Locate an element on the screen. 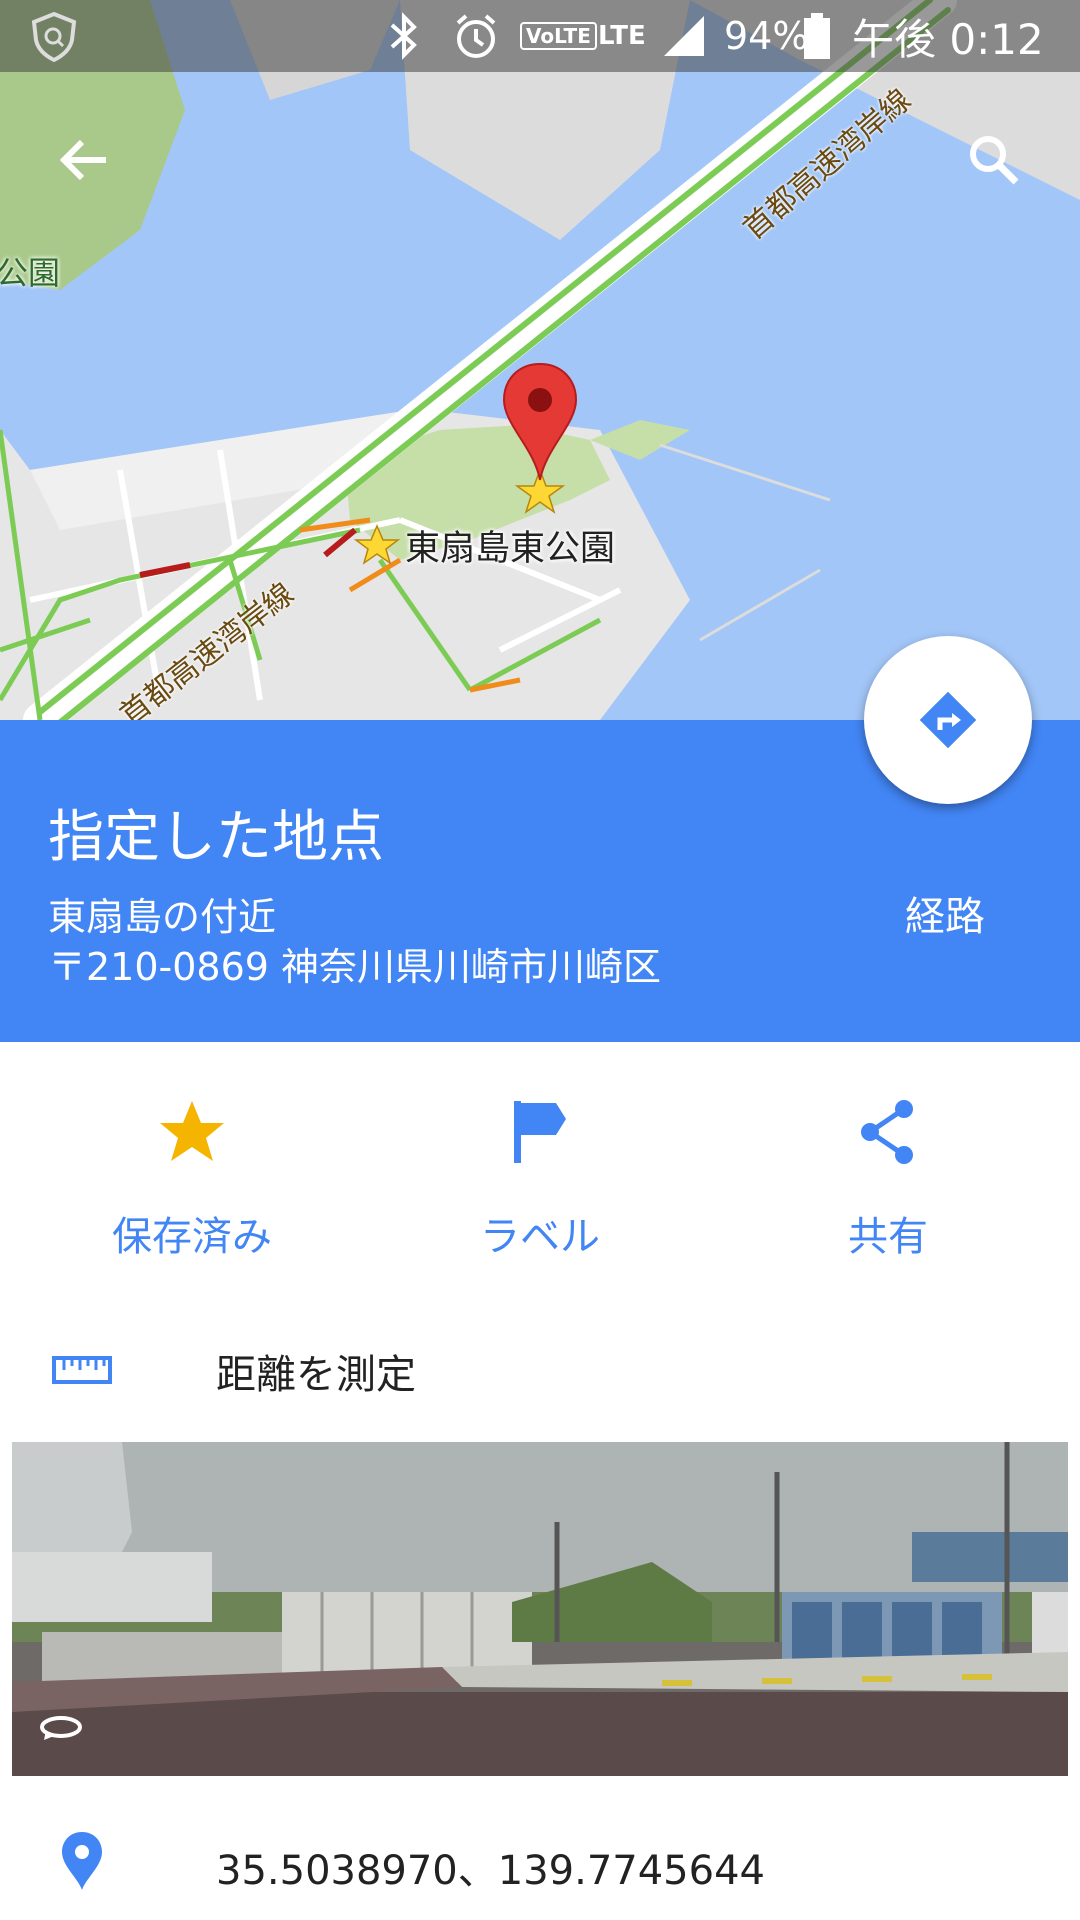  map-marker-pin is located at coordinates (540, 422).